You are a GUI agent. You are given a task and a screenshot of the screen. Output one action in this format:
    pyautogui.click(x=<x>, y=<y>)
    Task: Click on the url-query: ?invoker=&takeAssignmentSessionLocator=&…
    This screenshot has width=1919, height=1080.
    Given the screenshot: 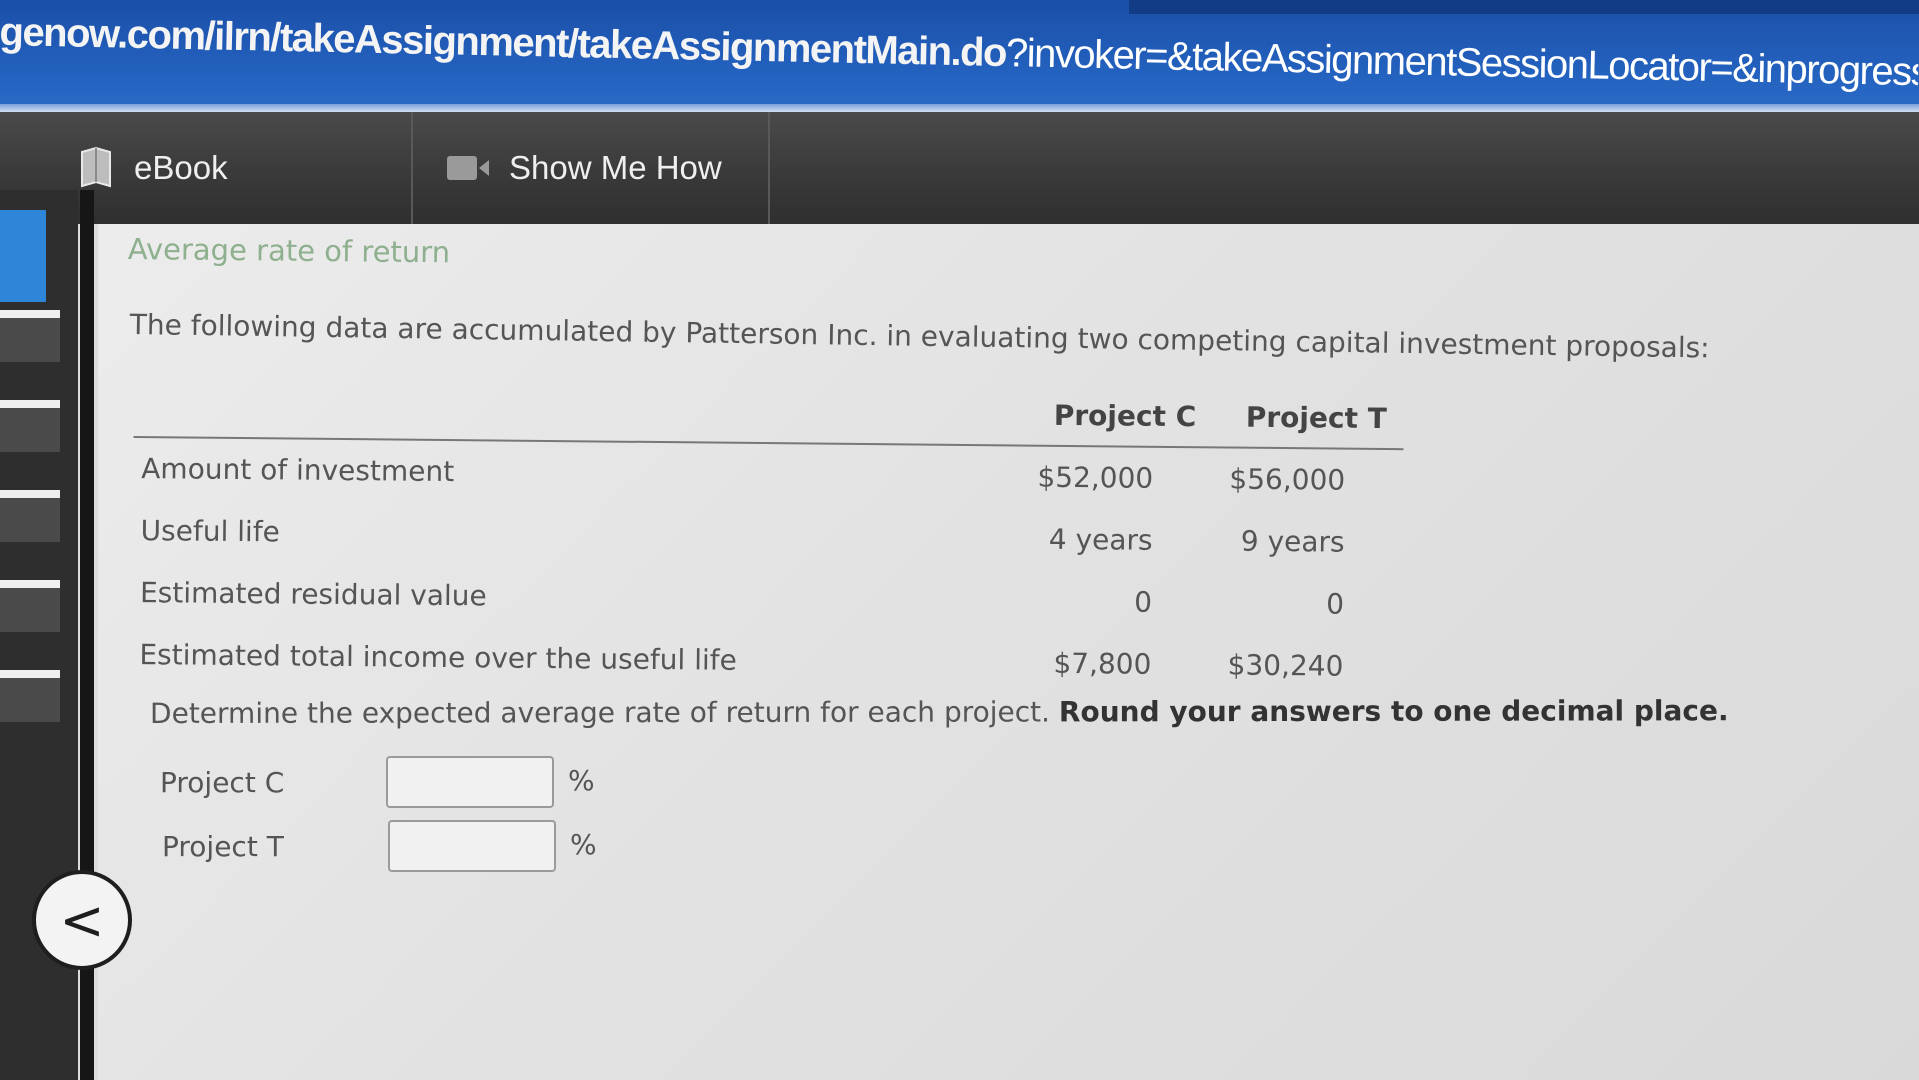 What is the action you would take?
    pyautogui.click(x=1462, y=63)
    